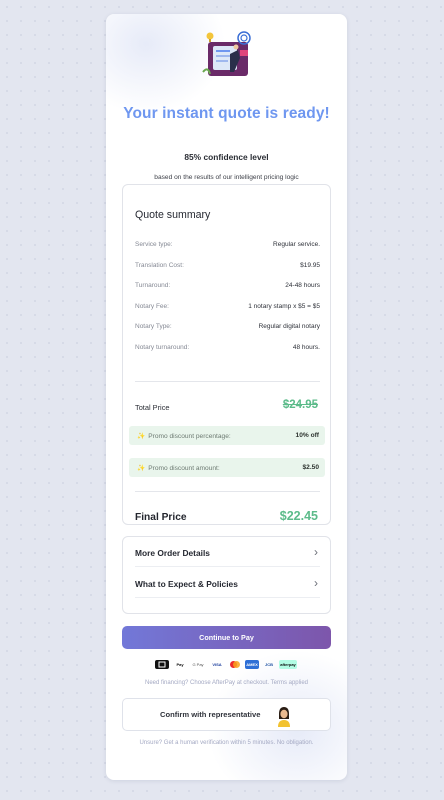 The height and width of the screenshot is (800, 444). Describe the element at coordinates (310, 265) in the screenshot. I see `summary-row-value: $19.95` at that location.